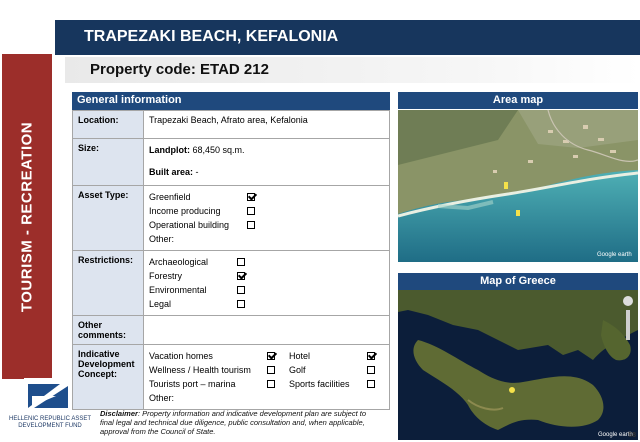 The height and width of the screenshot is (442, 640). I want to click on built-area-label: Built area:, so click(171, 172).